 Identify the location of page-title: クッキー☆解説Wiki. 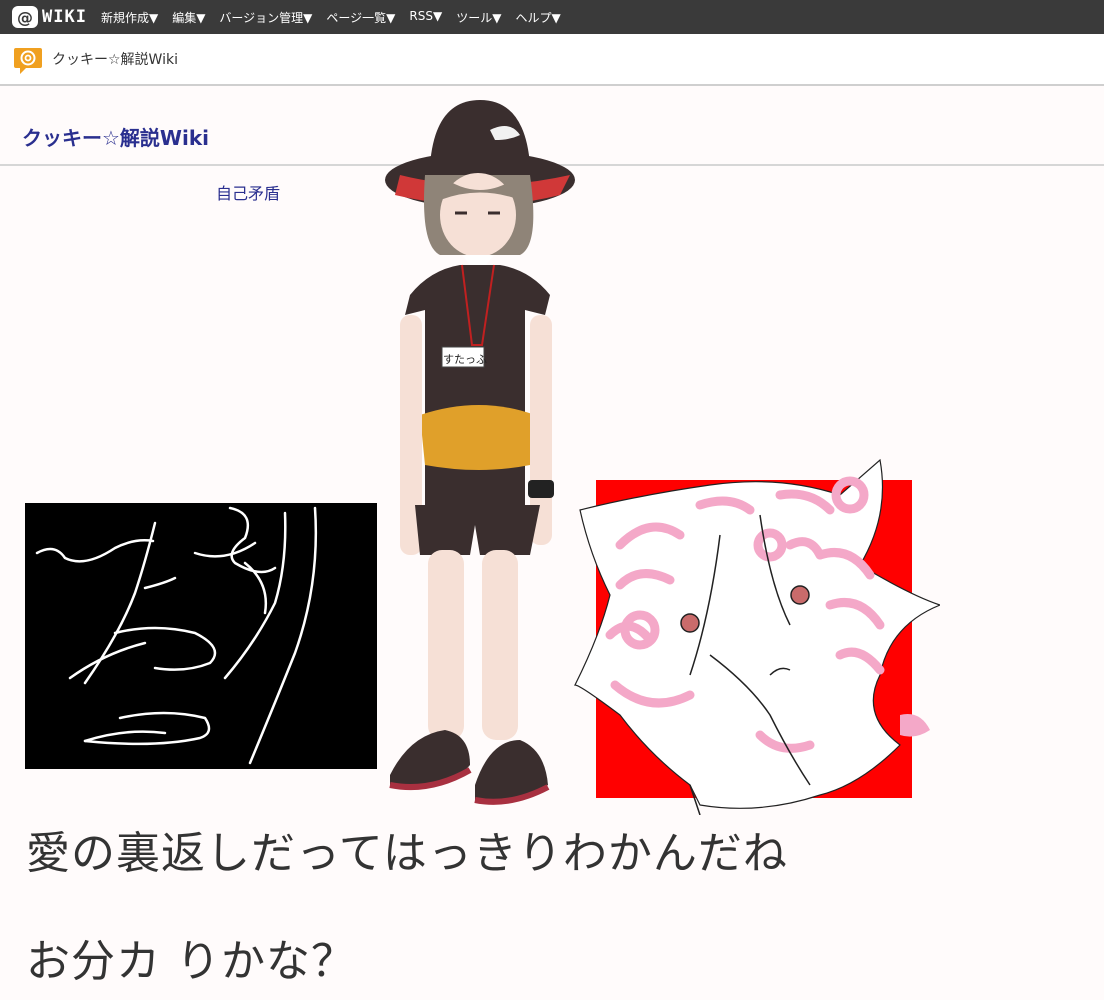
(115, 136).